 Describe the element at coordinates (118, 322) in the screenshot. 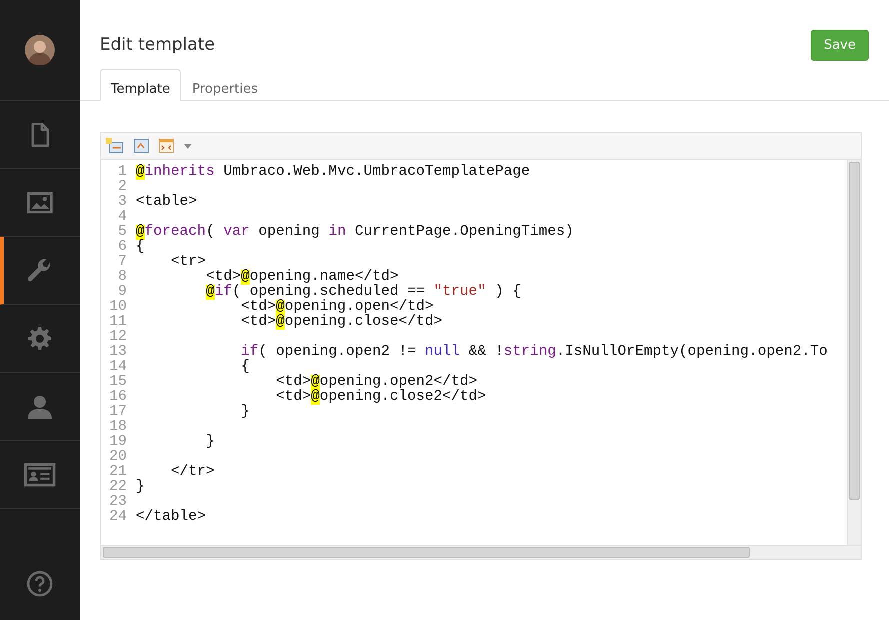

I see `line-number: 11` at that location.